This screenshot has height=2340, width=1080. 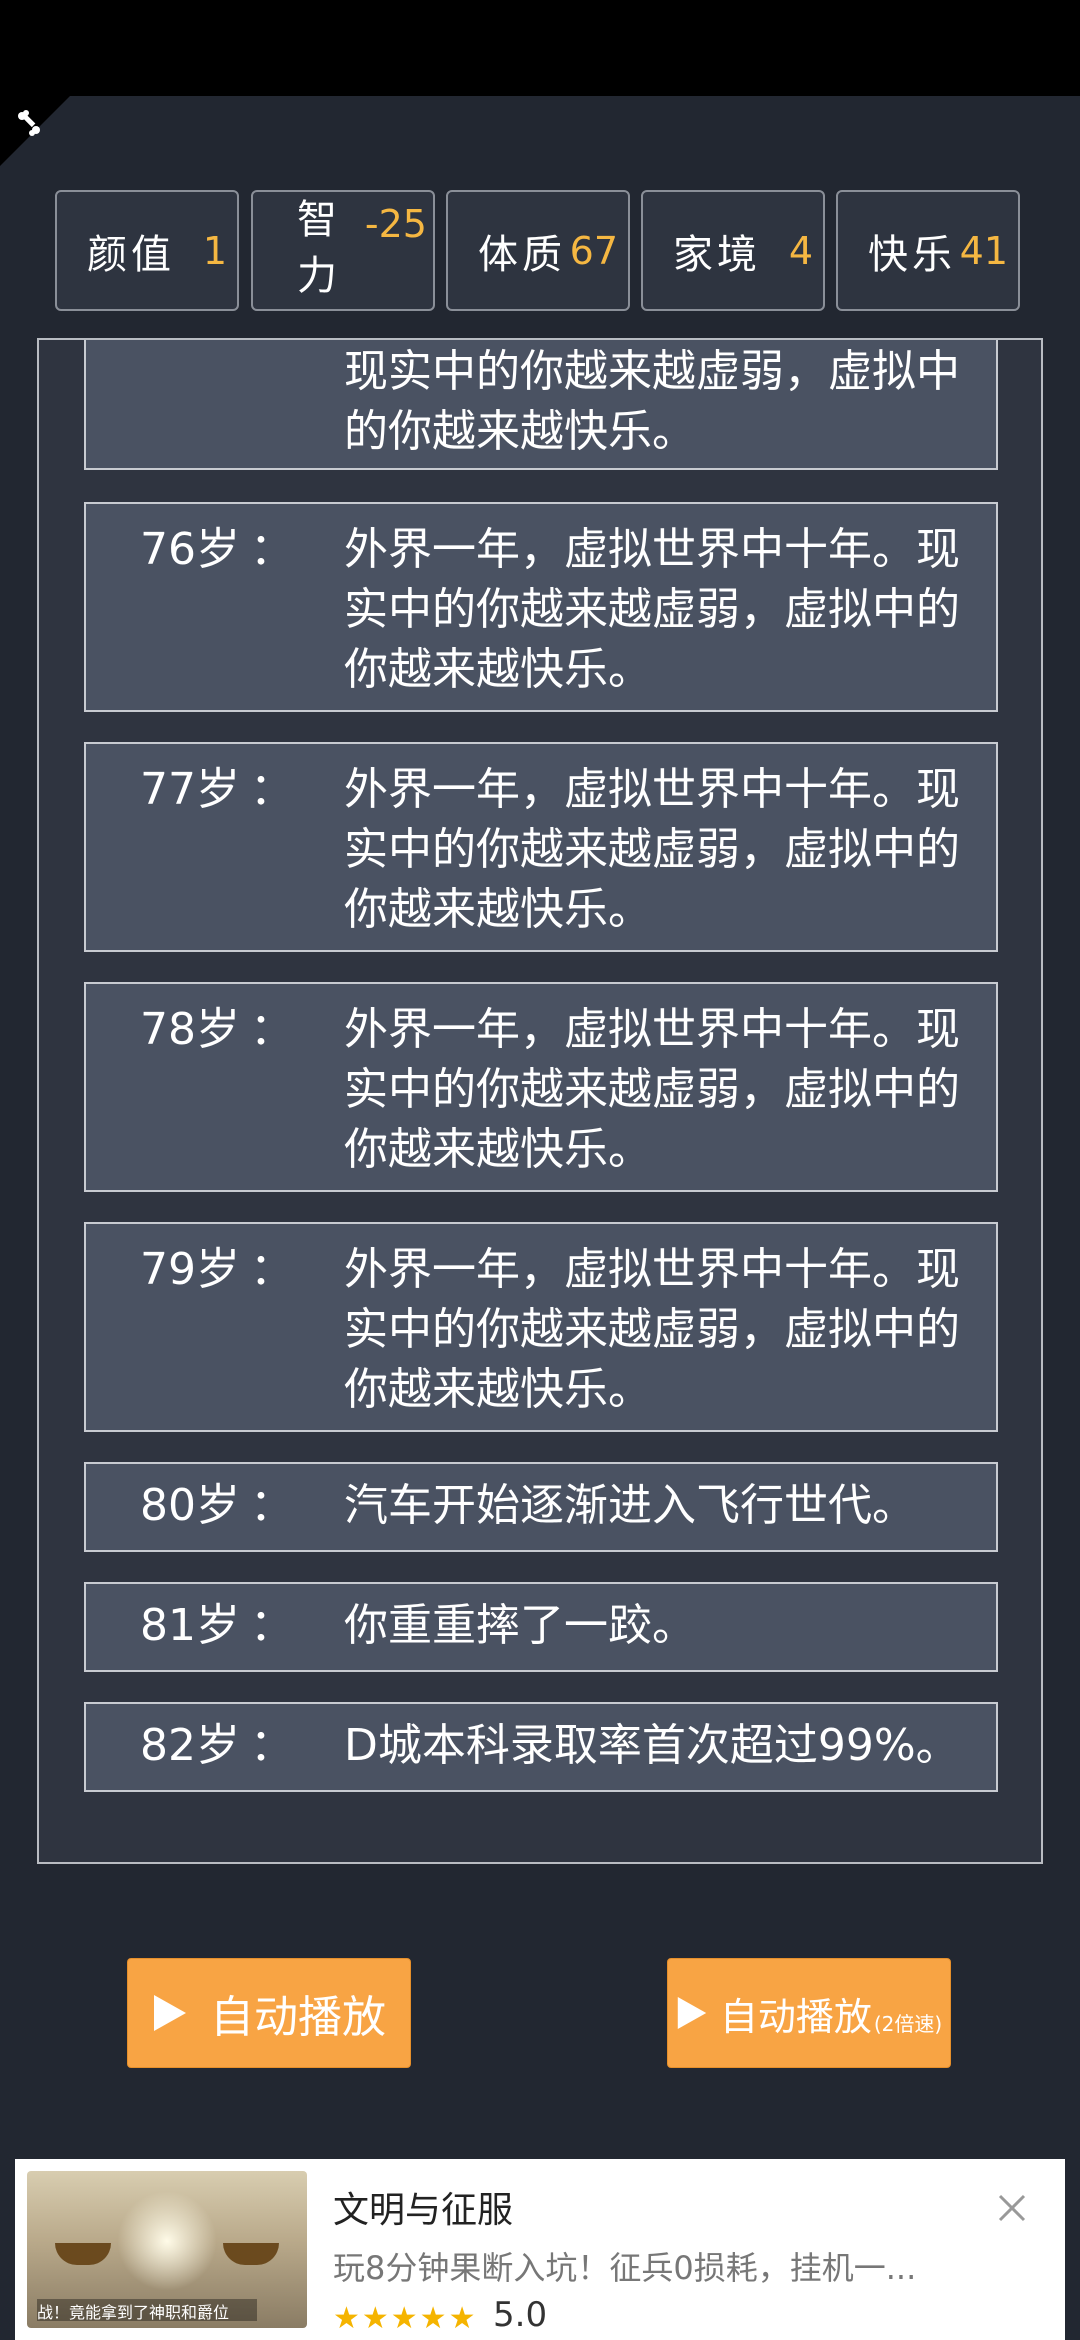 I want to click on stat-happiness: 快乐 41, so click(x=928, y=250).